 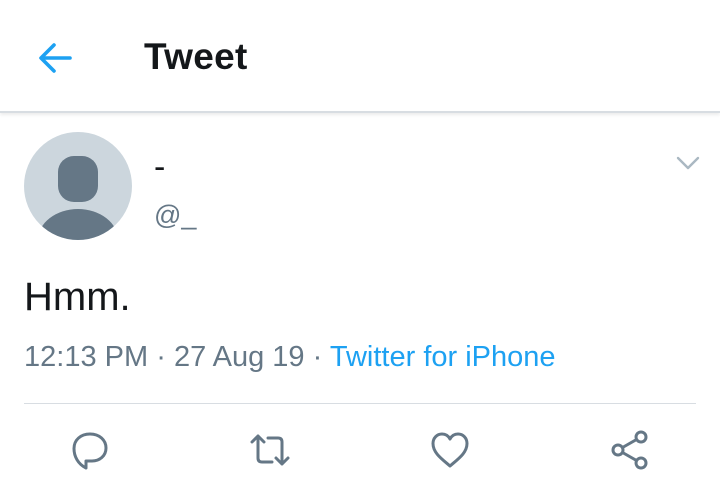 I want to click on arrow-left-icon, so click(x=55, y=58).